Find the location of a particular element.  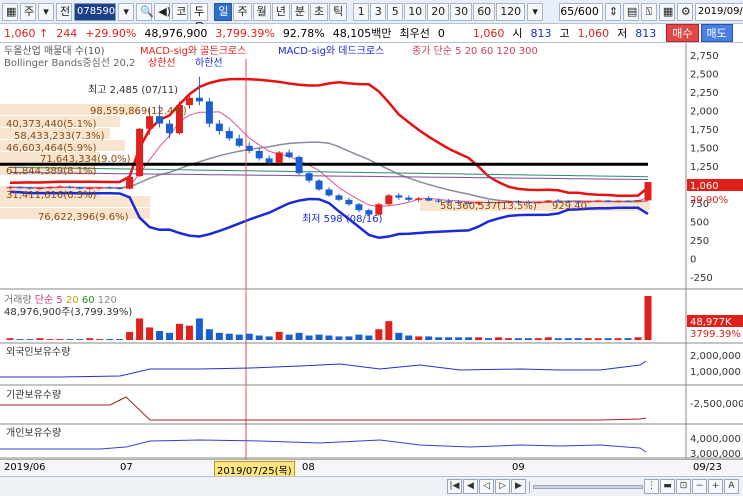

minus-icon: − is located at coordinates (699, 486).